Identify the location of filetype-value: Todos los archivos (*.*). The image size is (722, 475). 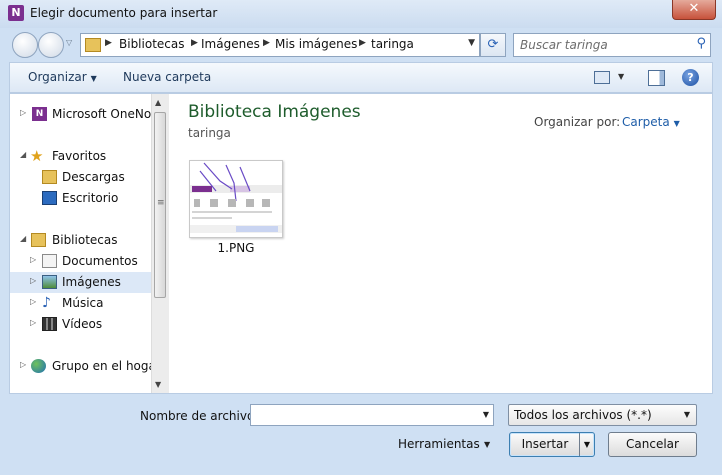
(583, 415).